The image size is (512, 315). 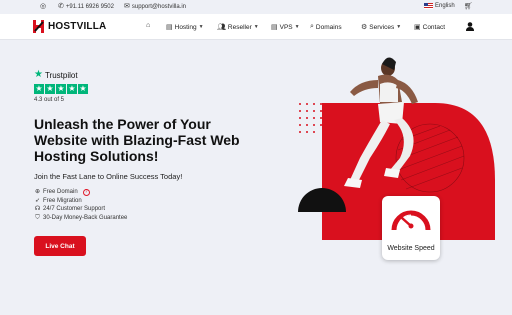 What do you see at coordinates (85, 217) in the screenshot?
I see `feature-text: 30-Day Money-Back Guarantee` at bounding box center [85, 217].